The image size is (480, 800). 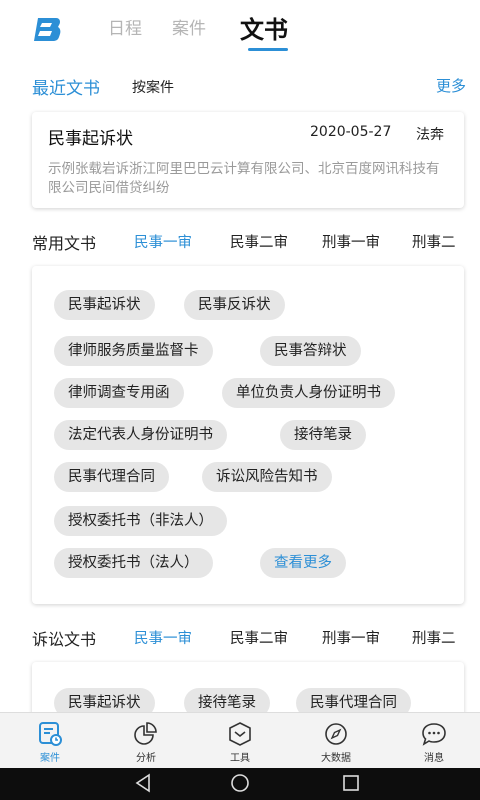 I want to click on chip-unit-head-id: 单位负责人身份证明书, so click(x=308, y=393).